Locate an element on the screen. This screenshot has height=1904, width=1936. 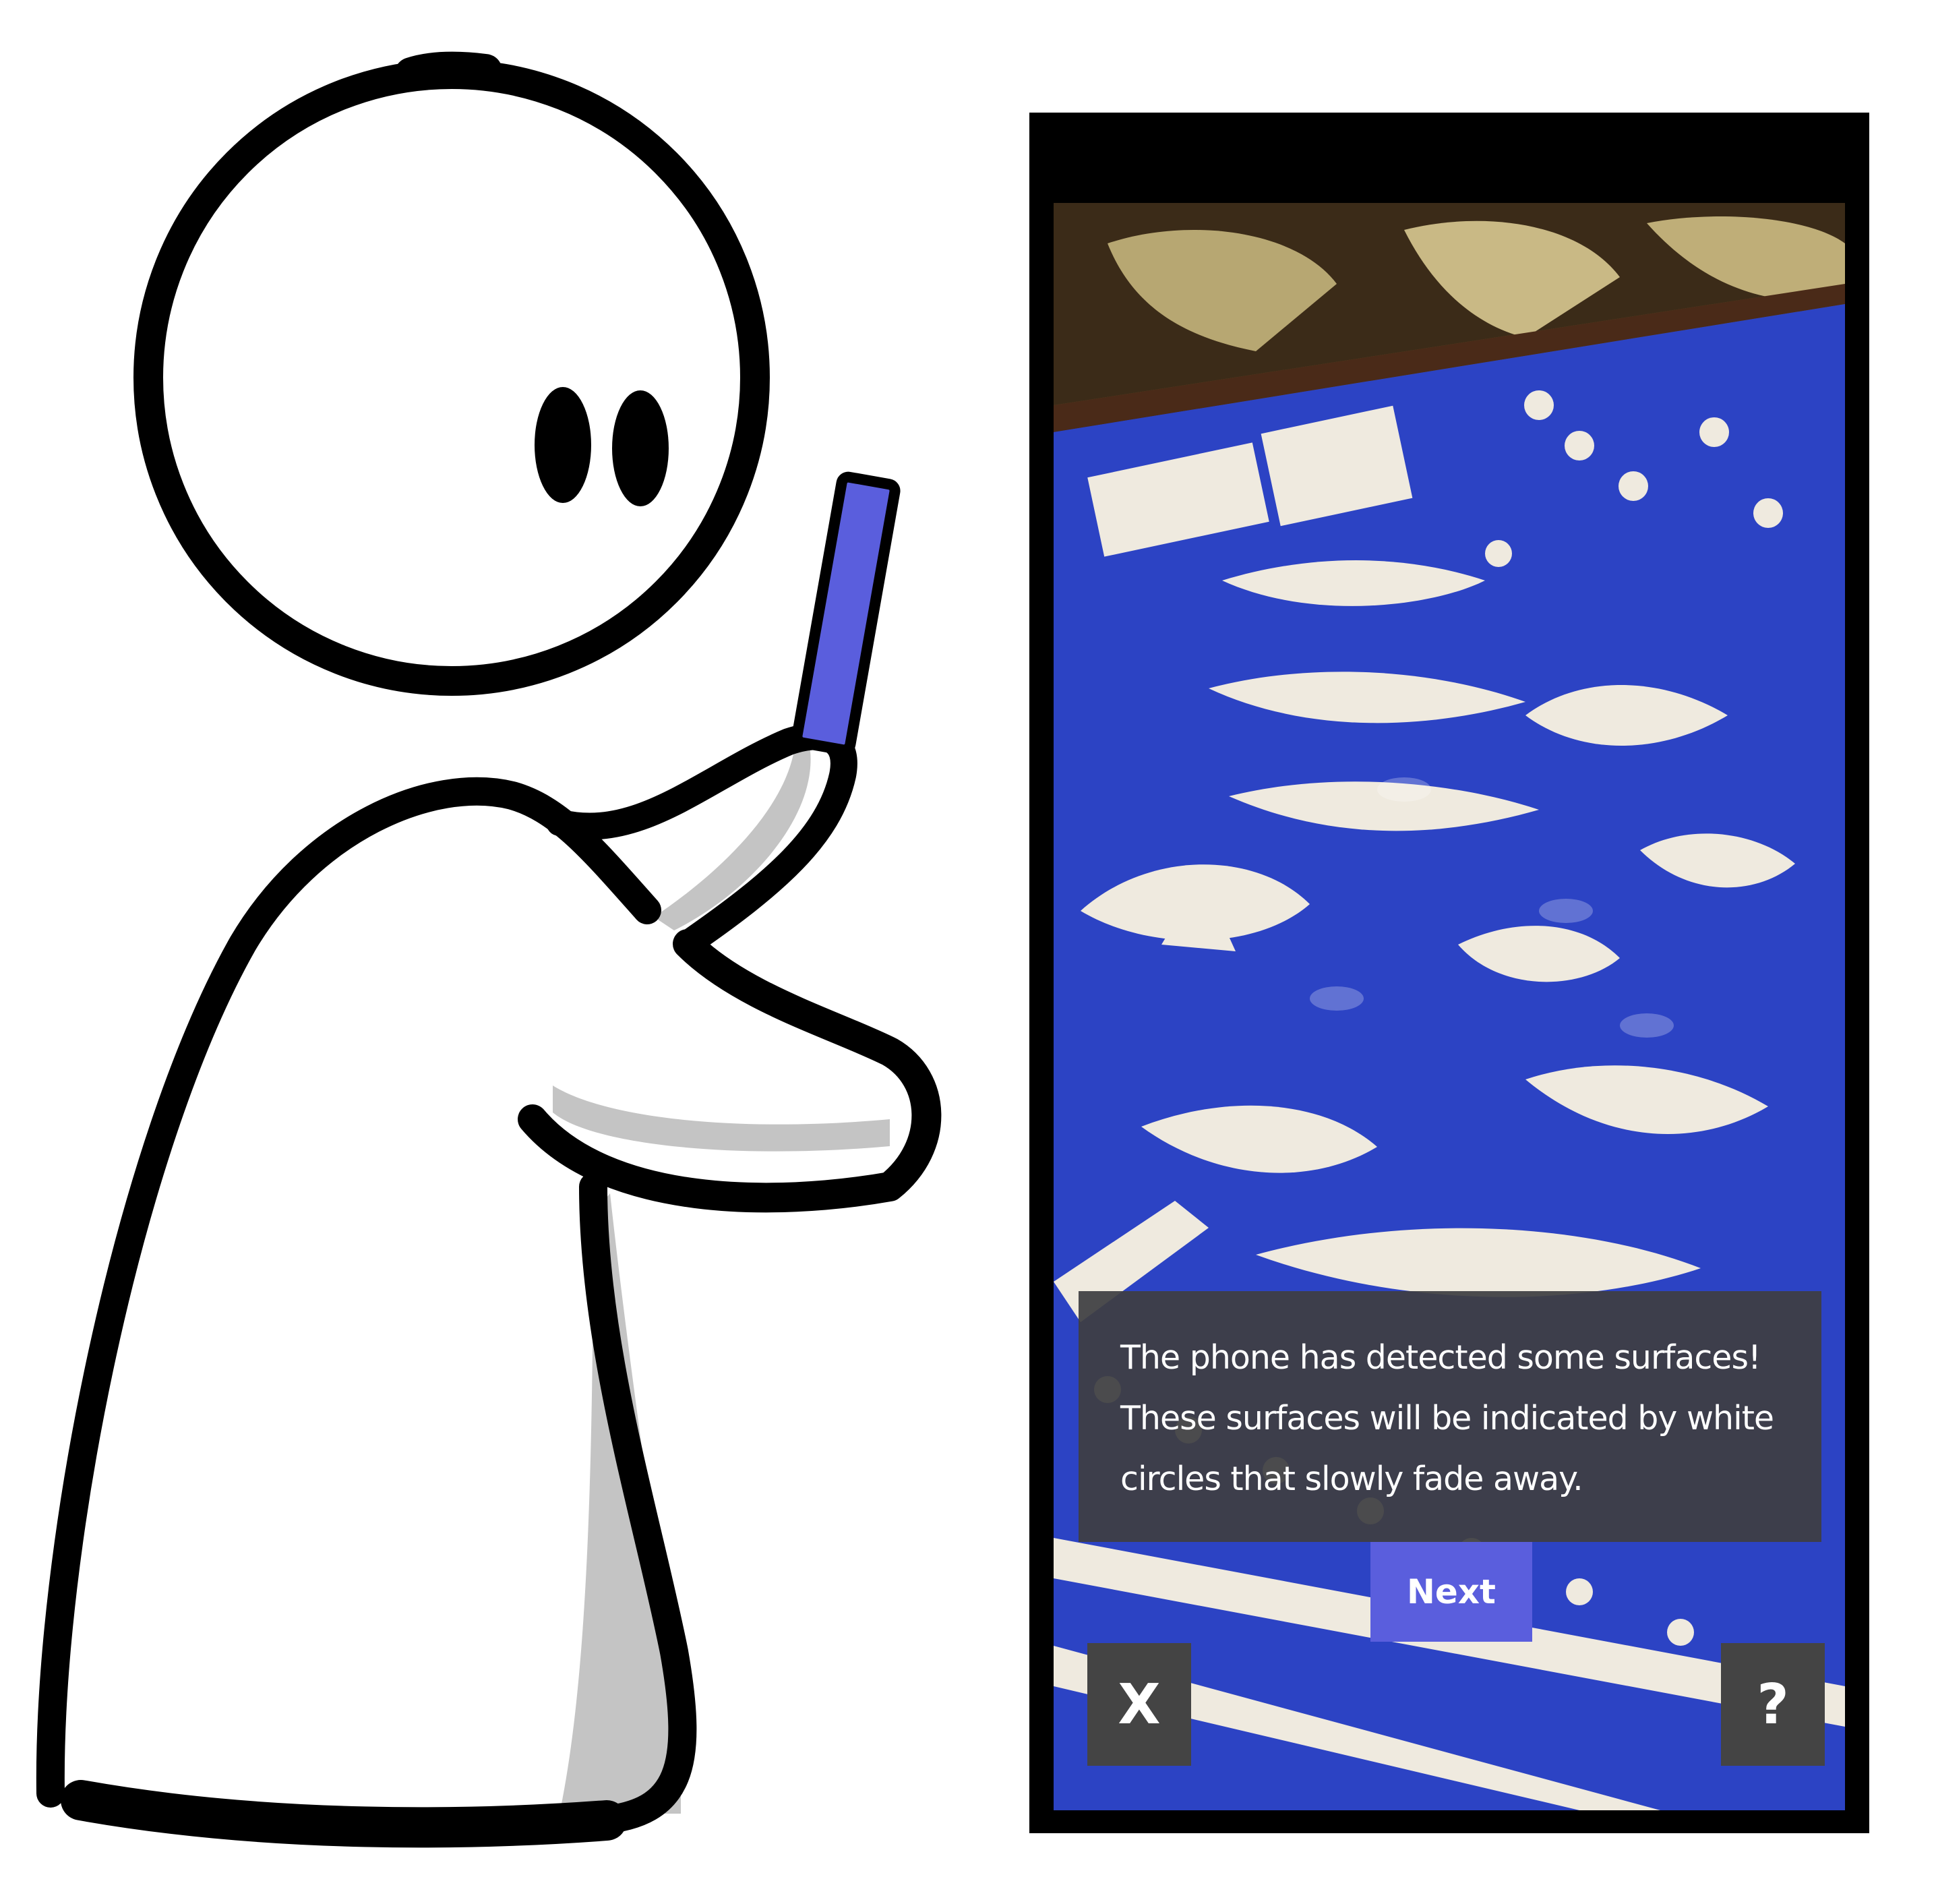
help-button: ? is located at coordinates (1773, 1705).